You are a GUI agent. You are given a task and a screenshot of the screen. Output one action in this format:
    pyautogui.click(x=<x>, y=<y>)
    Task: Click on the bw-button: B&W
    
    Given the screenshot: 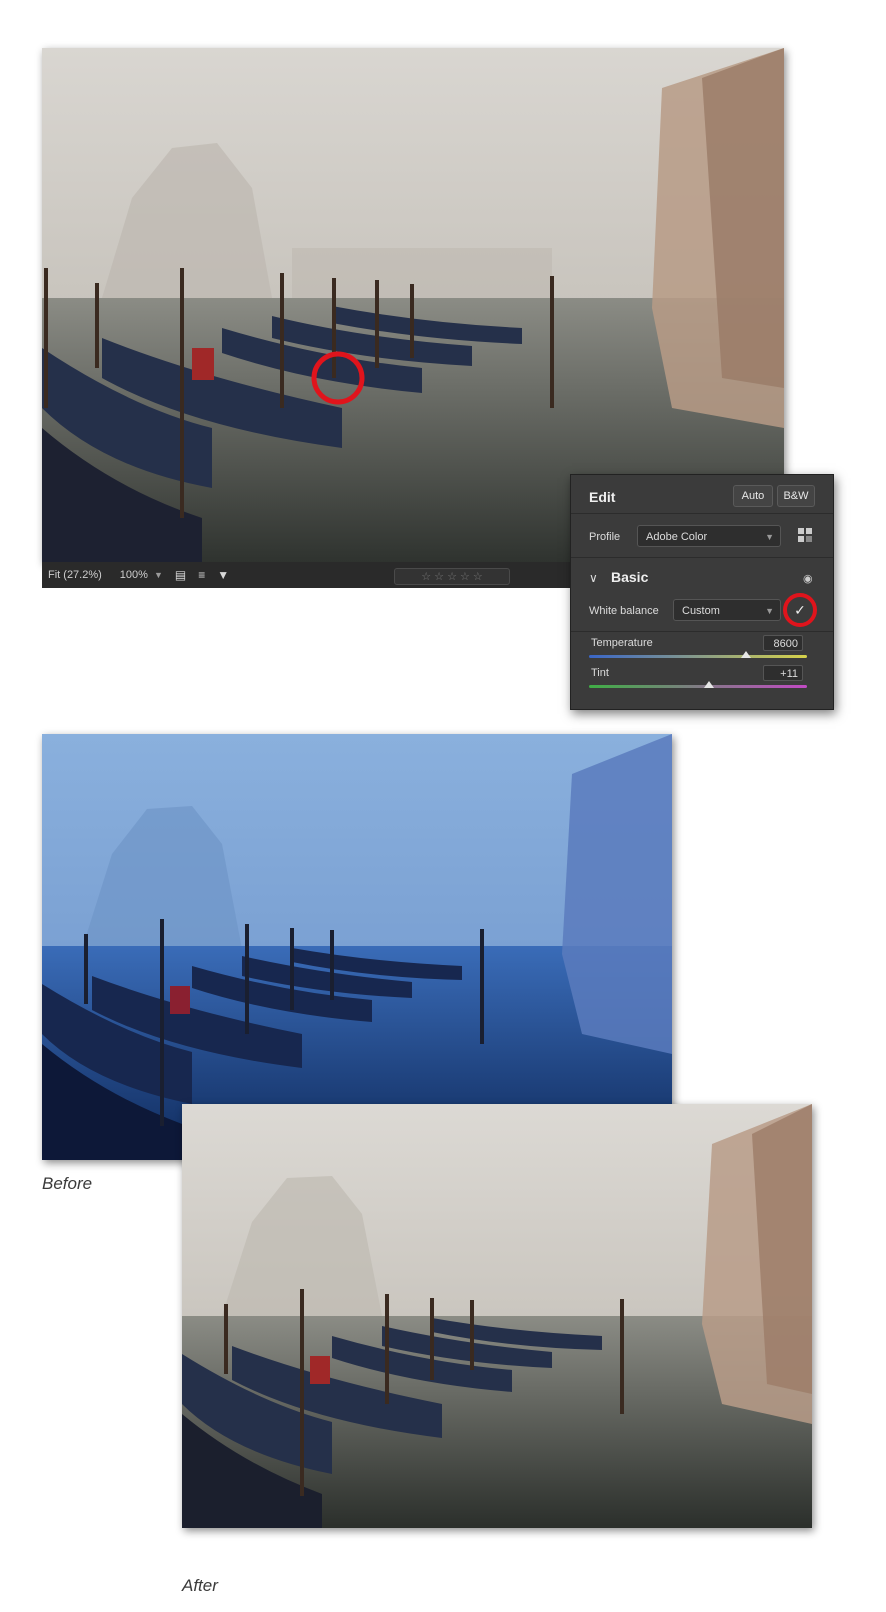 What is the action you would take?
    pyautogui.click(x=796, y=496)
    